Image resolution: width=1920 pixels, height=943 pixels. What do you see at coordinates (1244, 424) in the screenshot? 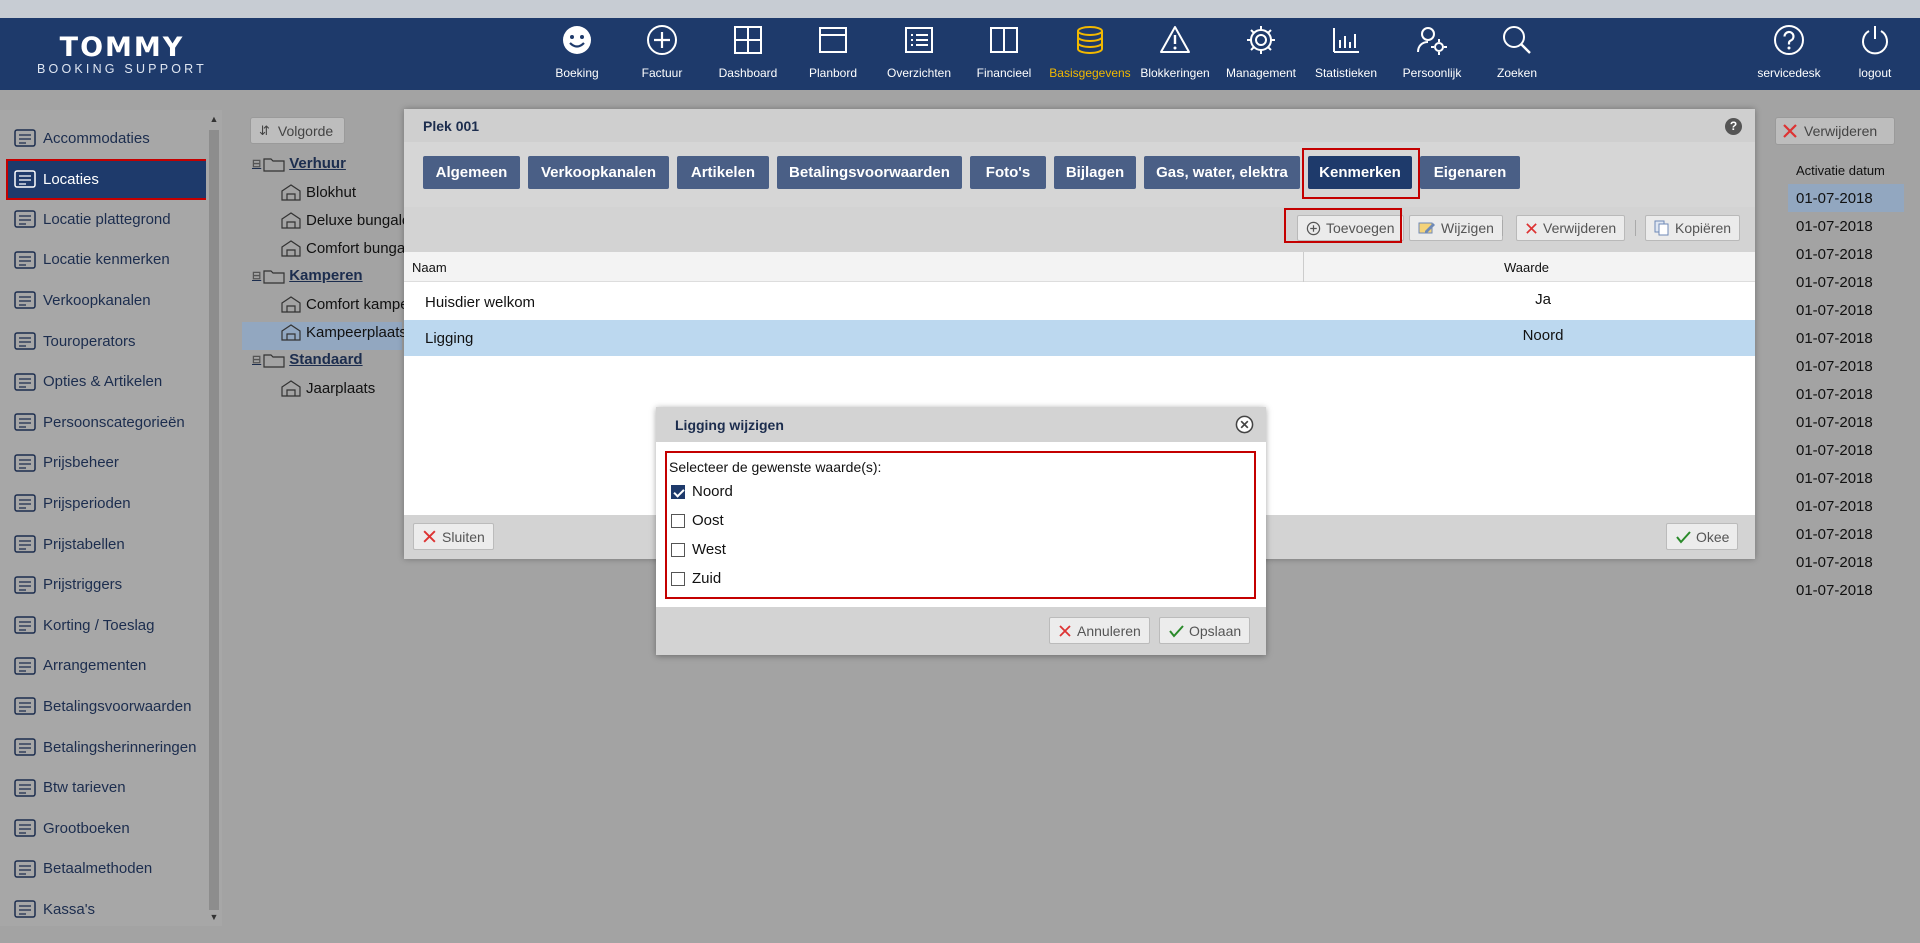
I see `close-icon` at bounding box center [1244, 424].